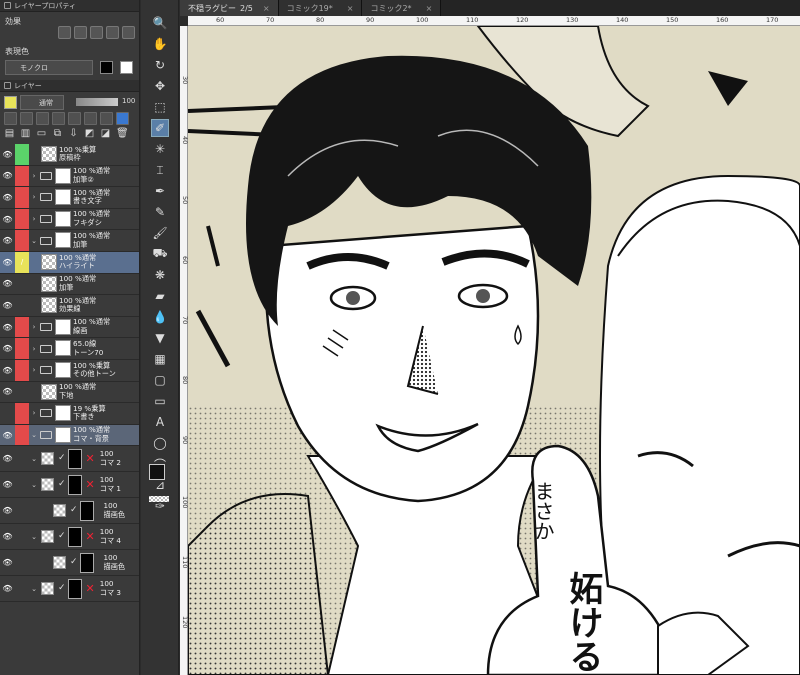  What do you see at coordinates (26, 118) in the screenshot?
I see `clip-layer-icon` at bounding box center [26, 118].